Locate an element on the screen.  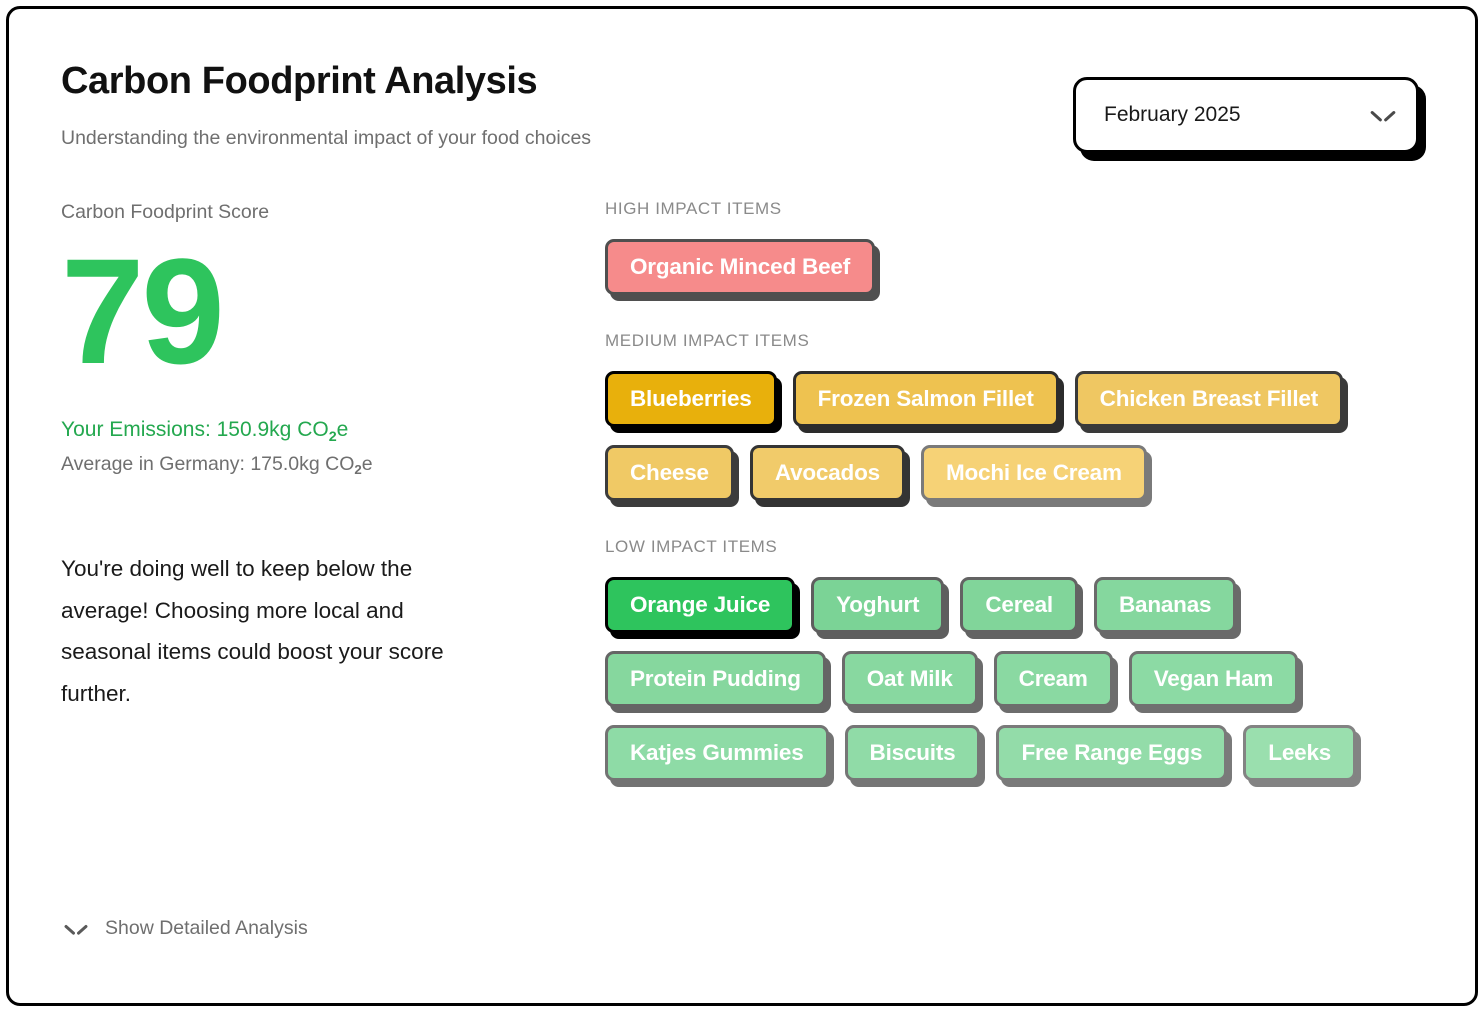
average-emissions-subscript: 2 is located at coordinates (358, 470).